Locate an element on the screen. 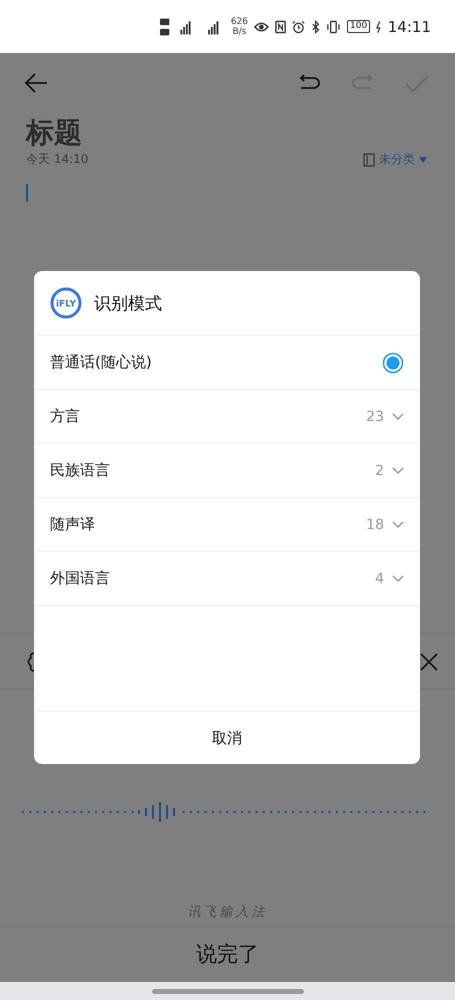 The image size is (455, 1000). note-date: 今天 14:10 is located at coordinates (57, 159).